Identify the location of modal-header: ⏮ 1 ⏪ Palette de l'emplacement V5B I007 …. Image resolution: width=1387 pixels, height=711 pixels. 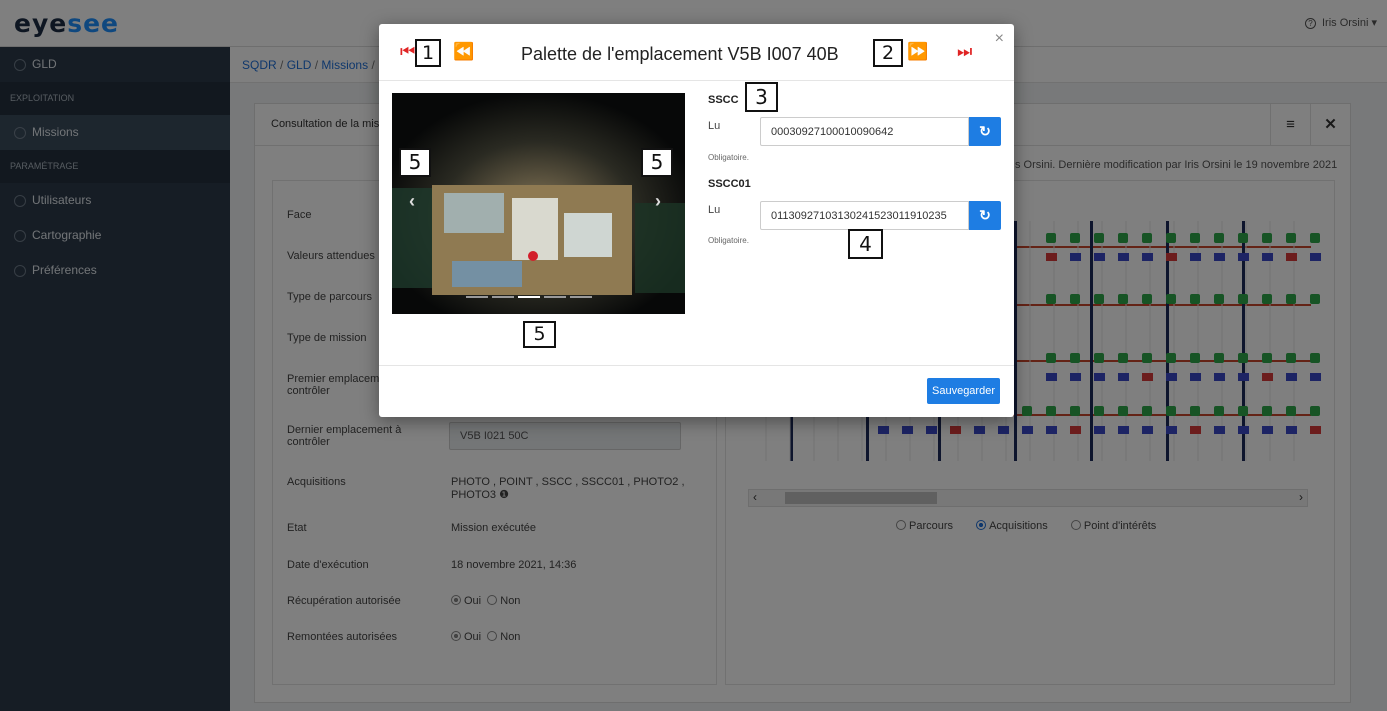
(696, 52).